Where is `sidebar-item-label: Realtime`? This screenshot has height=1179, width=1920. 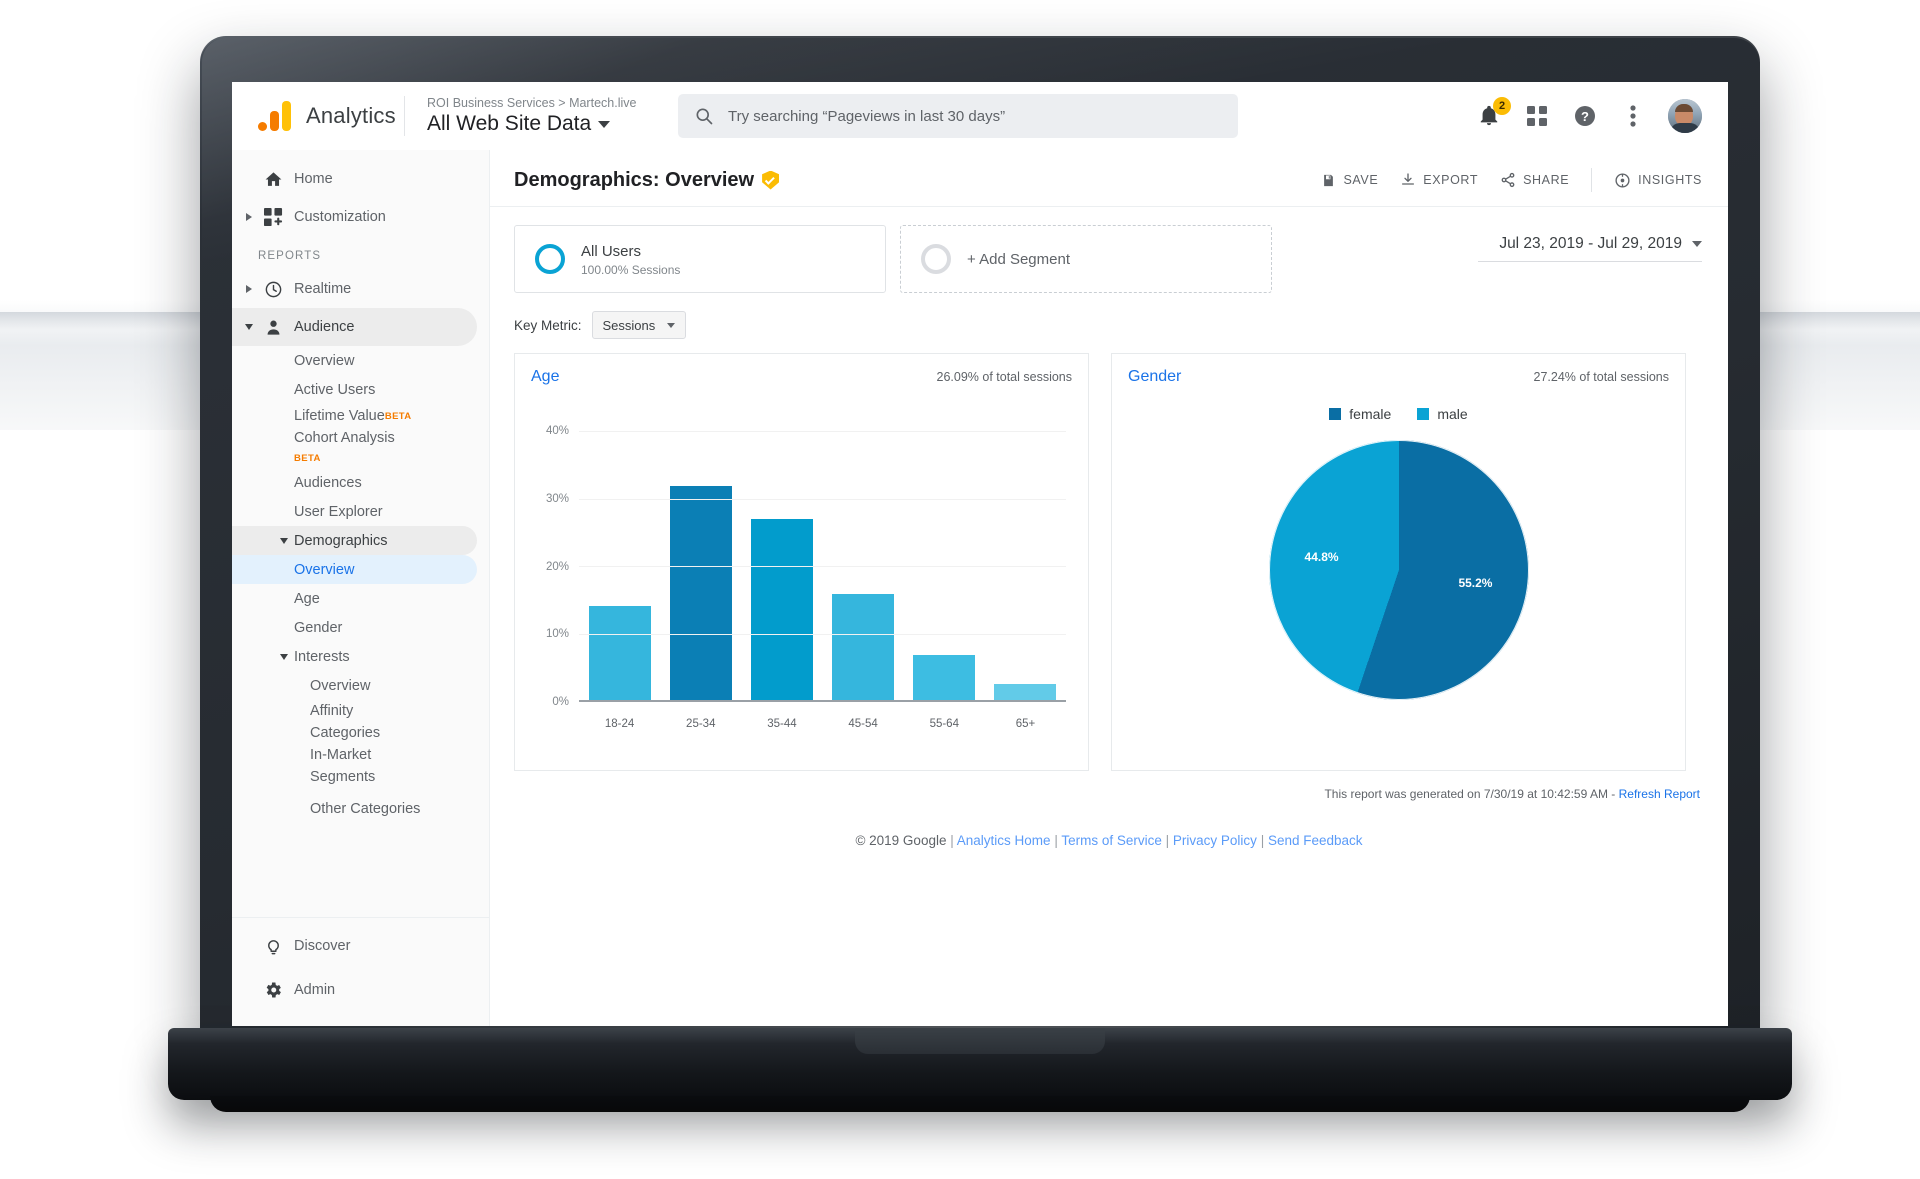 sidebar-item-label: Realtime is located at coordinates (323, 289).